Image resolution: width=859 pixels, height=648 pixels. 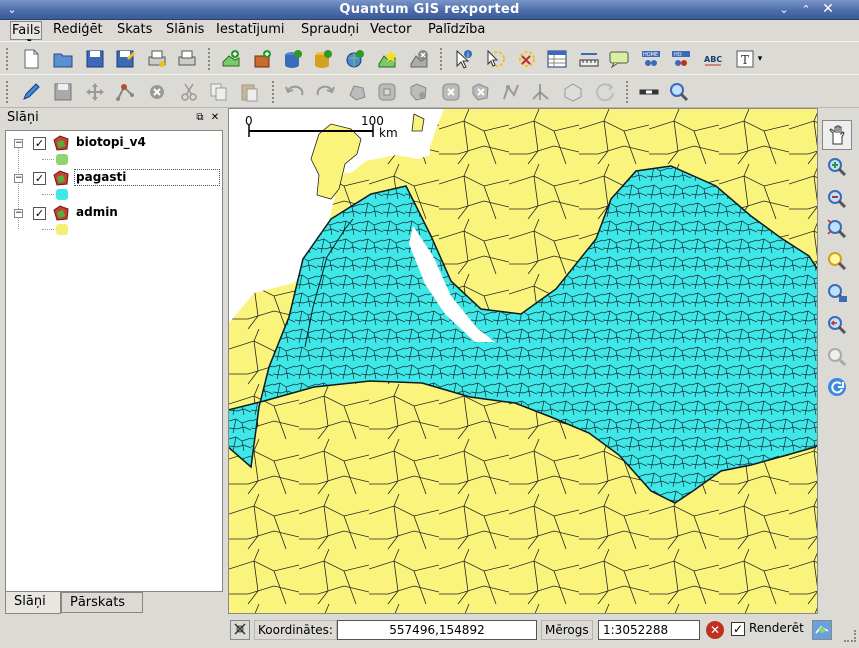 What do you see at coordinates (231, 59) in the screenshot?
I see `add-vector-layer-icon` at bounding box center [231, 59].